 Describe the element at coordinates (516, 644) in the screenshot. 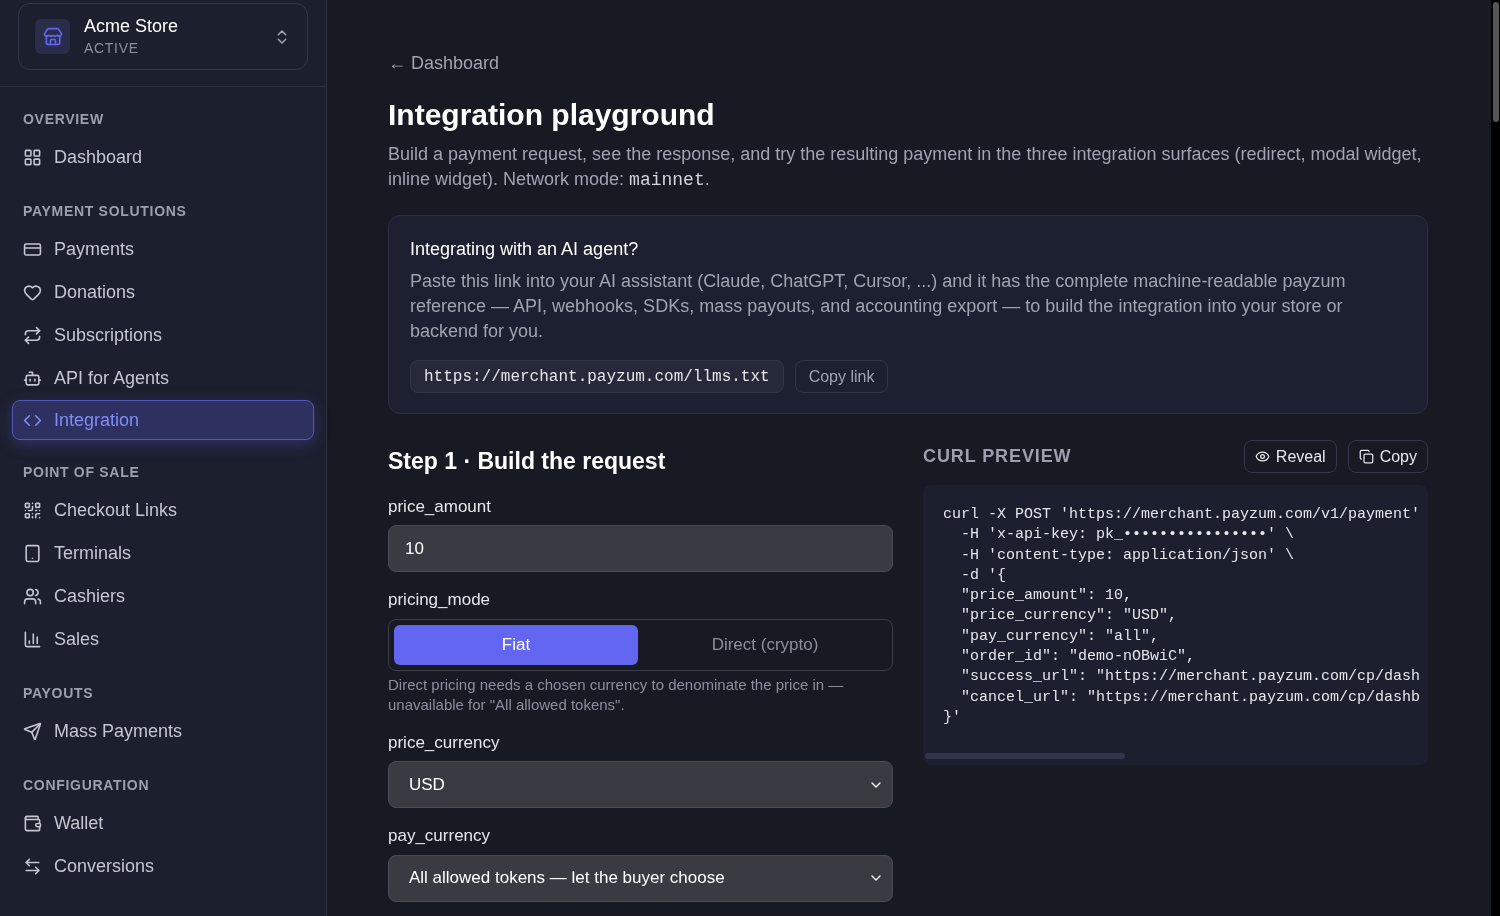

I see `segment-tab: Fiat` at that location.